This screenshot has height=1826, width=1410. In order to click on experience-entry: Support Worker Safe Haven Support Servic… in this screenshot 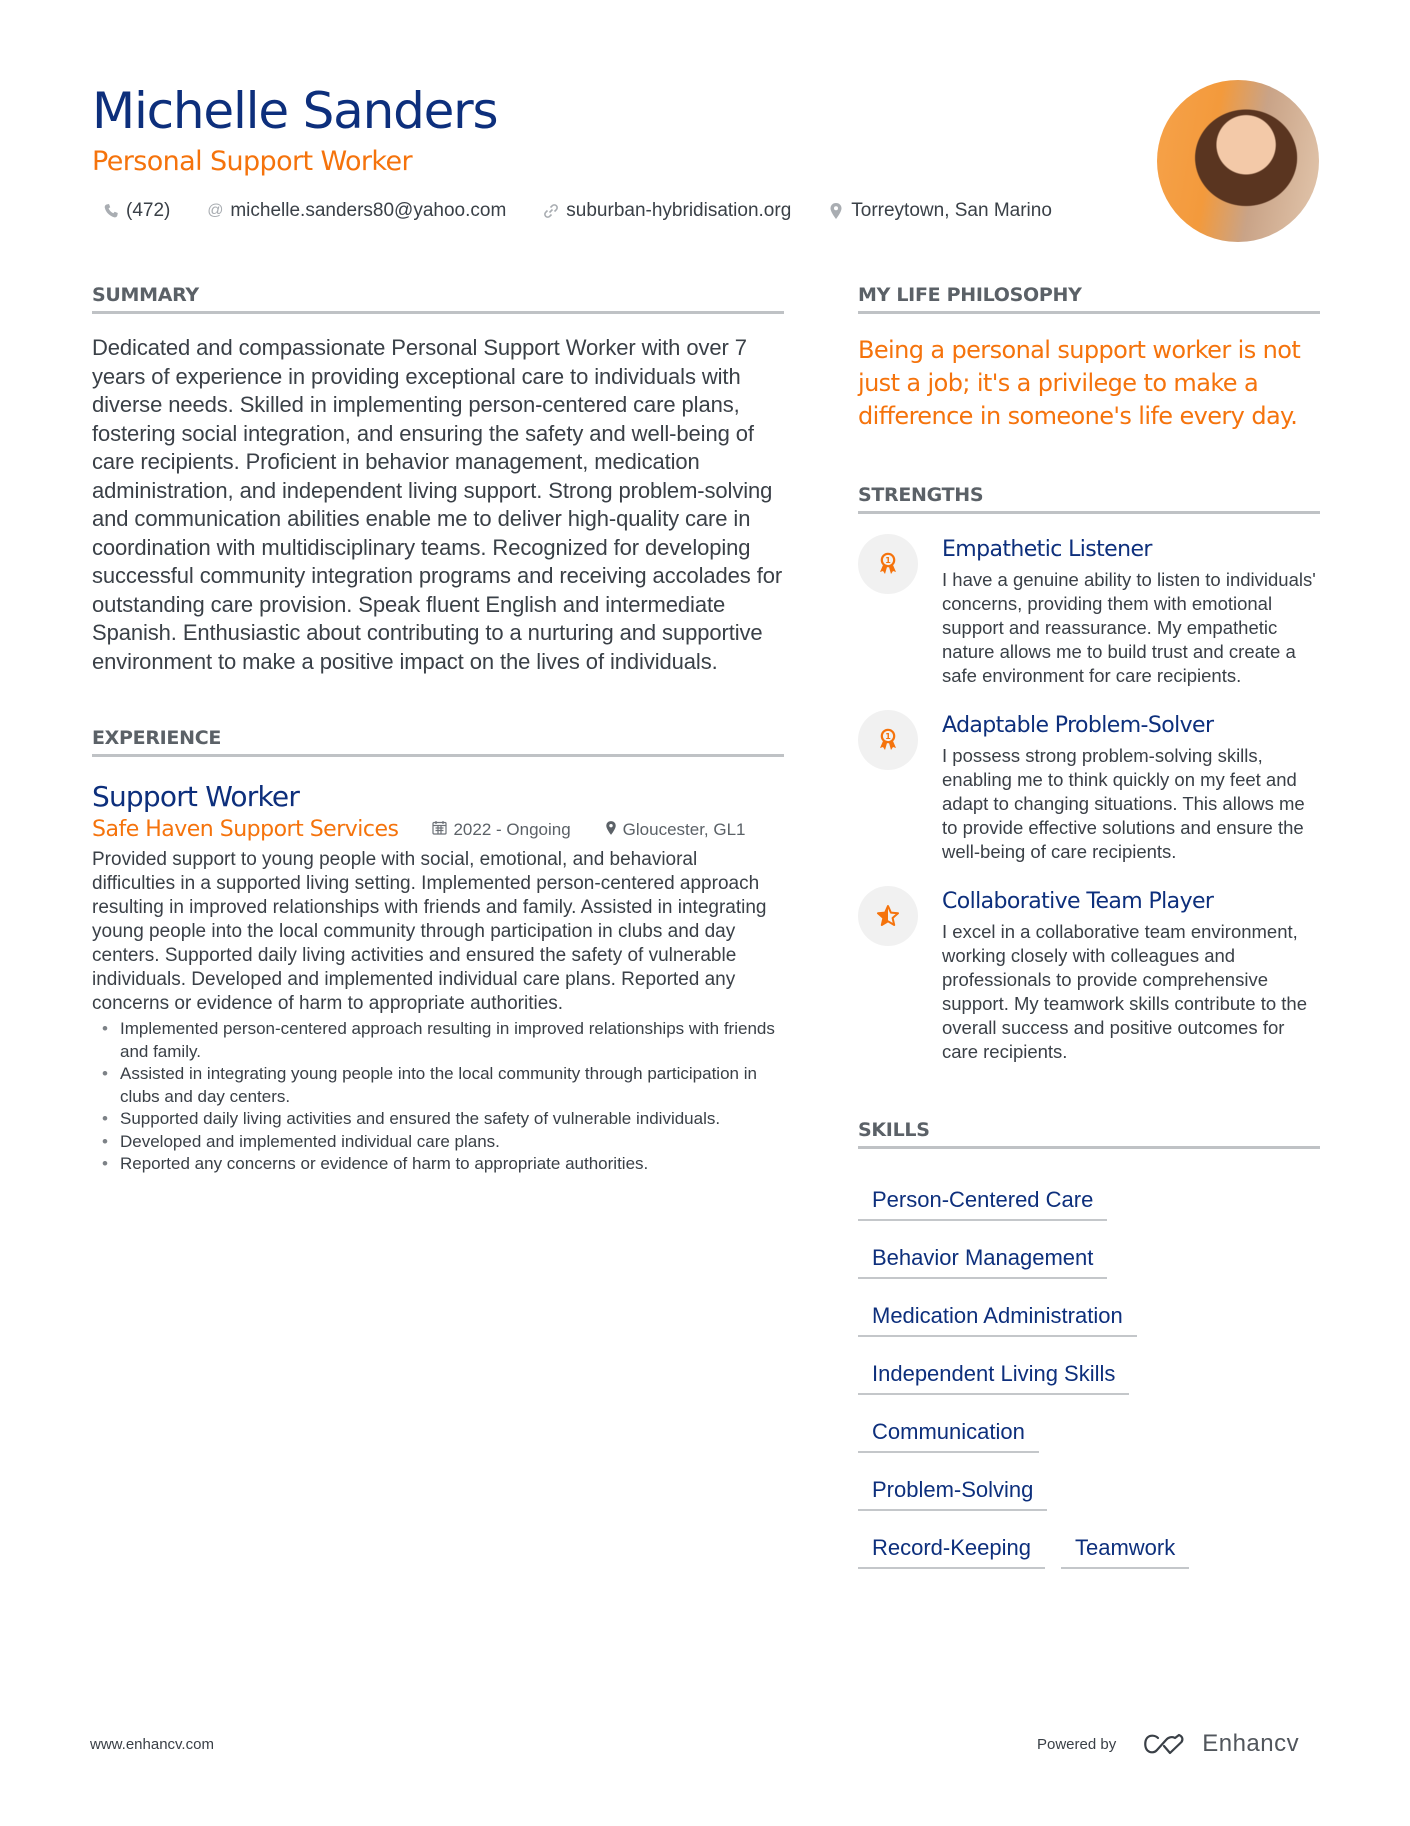, I will do `click(438, 977)`.